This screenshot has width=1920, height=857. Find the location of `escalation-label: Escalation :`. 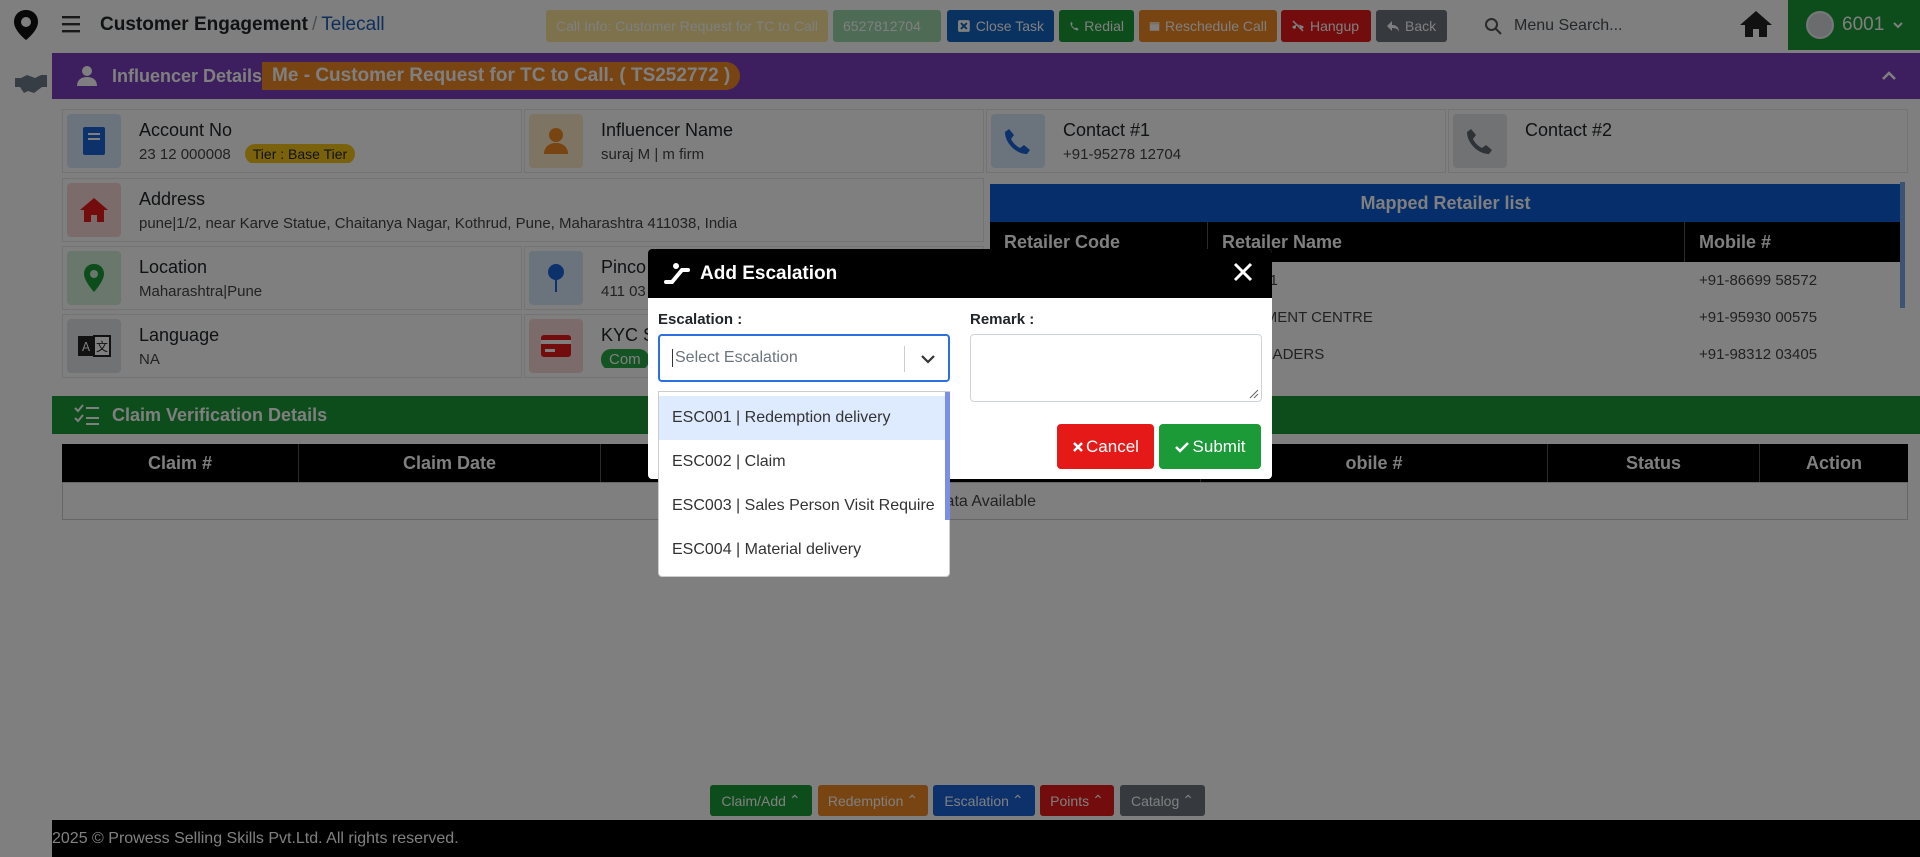

escalation-label: Escalation : is located at coordinates (700, 319).